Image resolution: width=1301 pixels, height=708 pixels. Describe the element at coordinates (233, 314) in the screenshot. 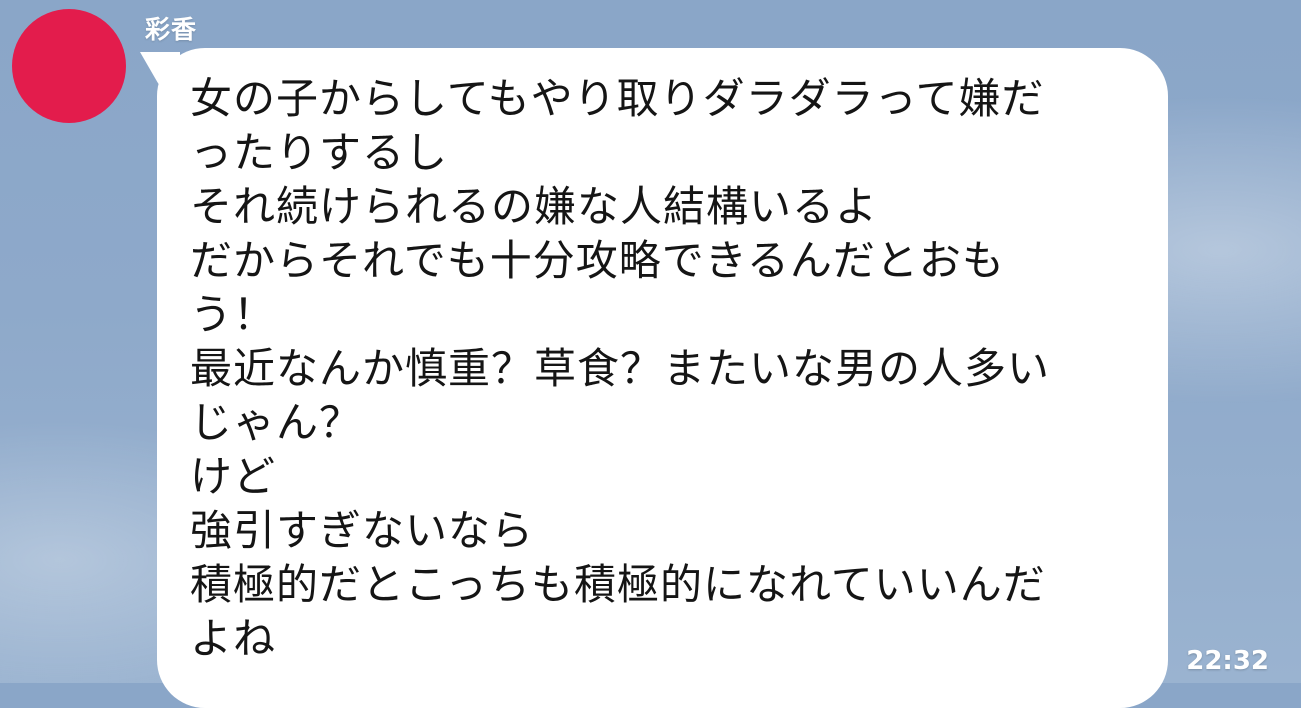

I see `message-line: う！` at that location.